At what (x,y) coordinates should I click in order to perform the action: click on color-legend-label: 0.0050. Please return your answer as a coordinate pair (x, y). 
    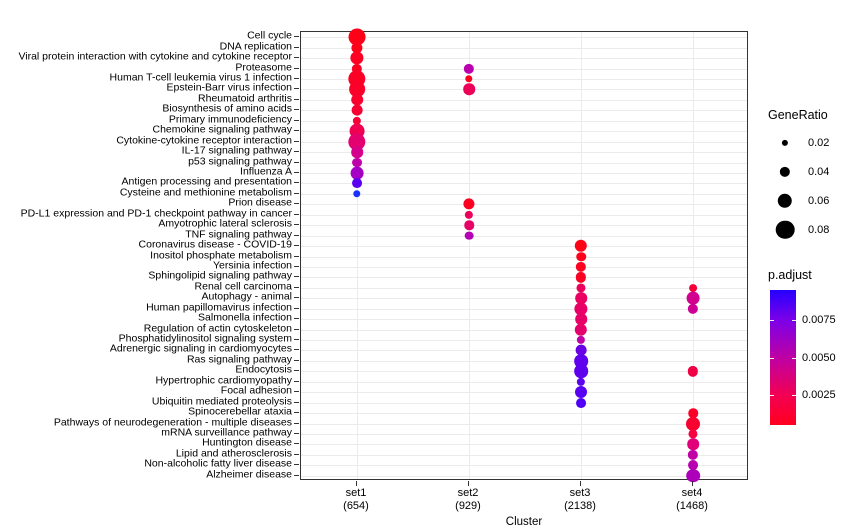
    Looking at the image, I should click on (819, 357).